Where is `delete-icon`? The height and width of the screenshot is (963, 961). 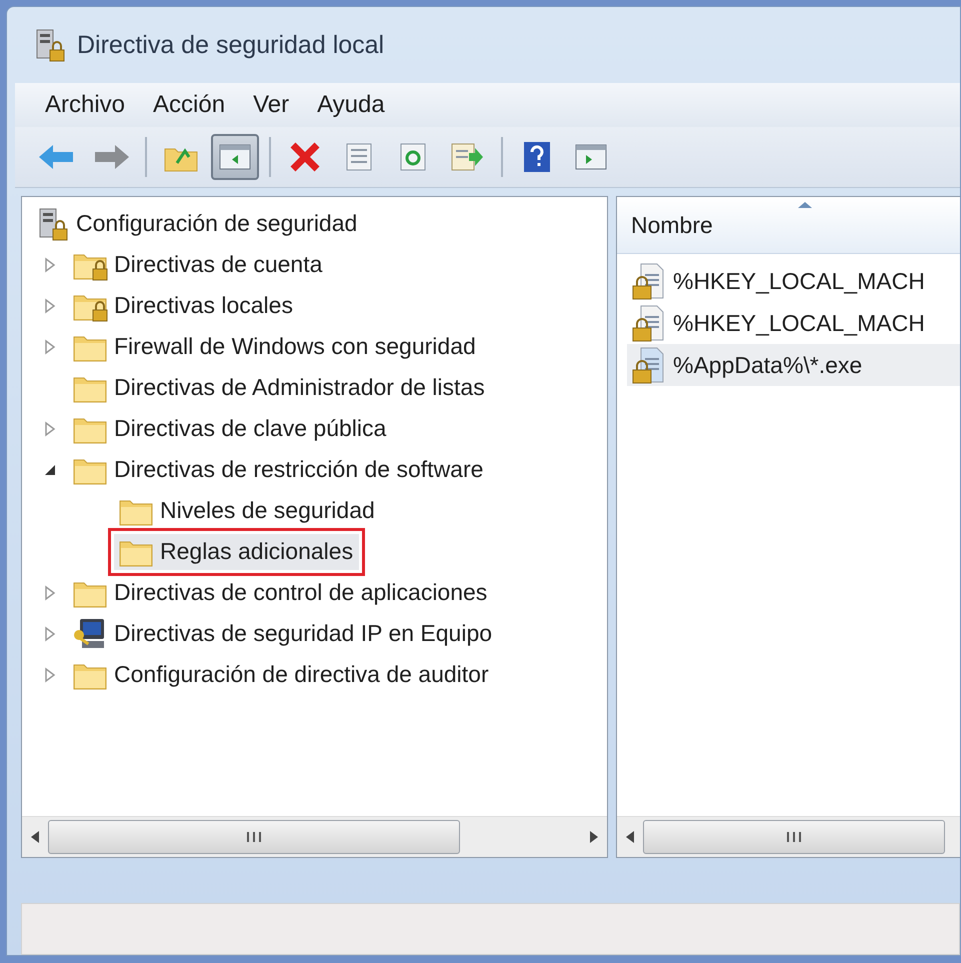
delete-icon is located at coordinates (305, 157).